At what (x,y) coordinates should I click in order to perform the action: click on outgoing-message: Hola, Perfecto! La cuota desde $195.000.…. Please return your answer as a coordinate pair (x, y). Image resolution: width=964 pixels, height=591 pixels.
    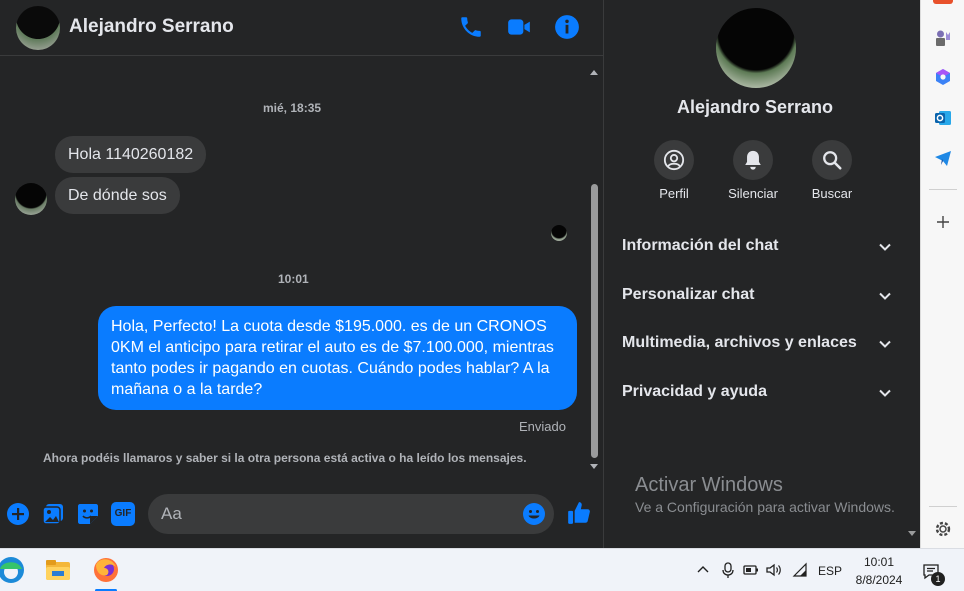
    Looking at the image, I should click on (337, 358).